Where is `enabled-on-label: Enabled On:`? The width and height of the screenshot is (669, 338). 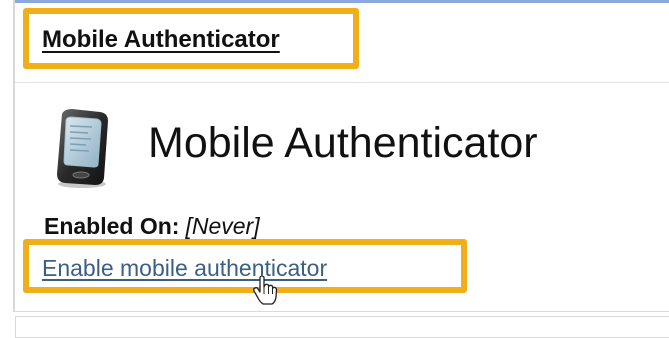 enabled-on-label: Enabled On: is located at coordinates (112, 226).